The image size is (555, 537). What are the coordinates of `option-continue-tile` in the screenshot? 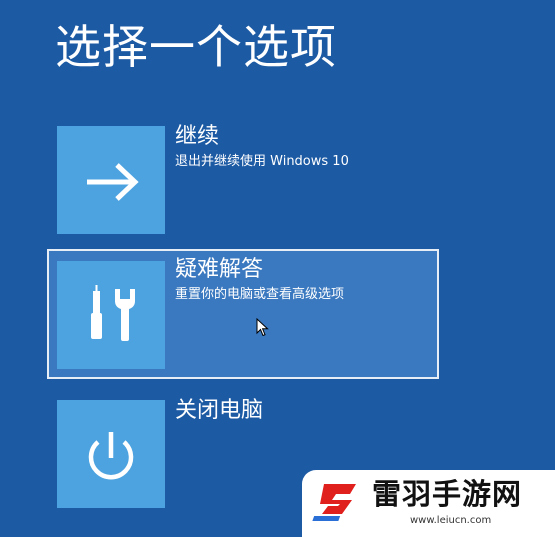 It's located at (111, 180).